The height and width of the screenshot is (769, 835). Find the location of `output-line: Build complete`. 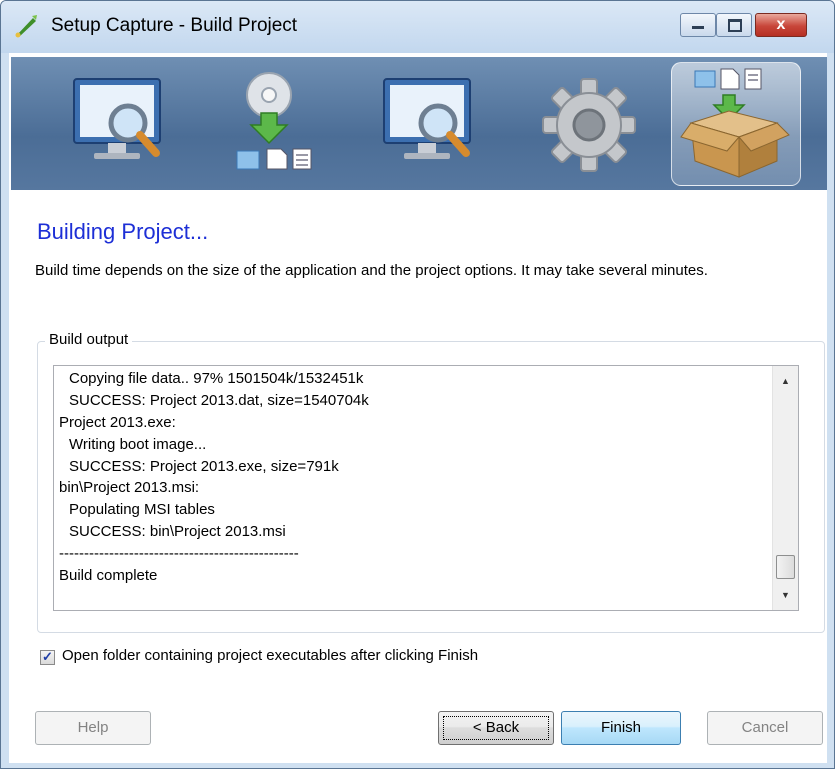

output-line: Build complete is located at coordinates (108, 576).